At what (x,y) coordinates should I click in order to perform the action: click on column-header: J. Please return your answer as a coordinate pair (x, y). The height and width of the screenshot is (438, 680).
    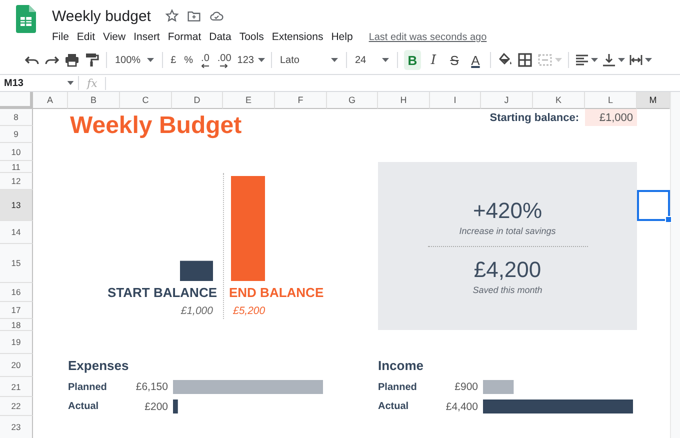
    Looking at the image, I should click on (507, 100).